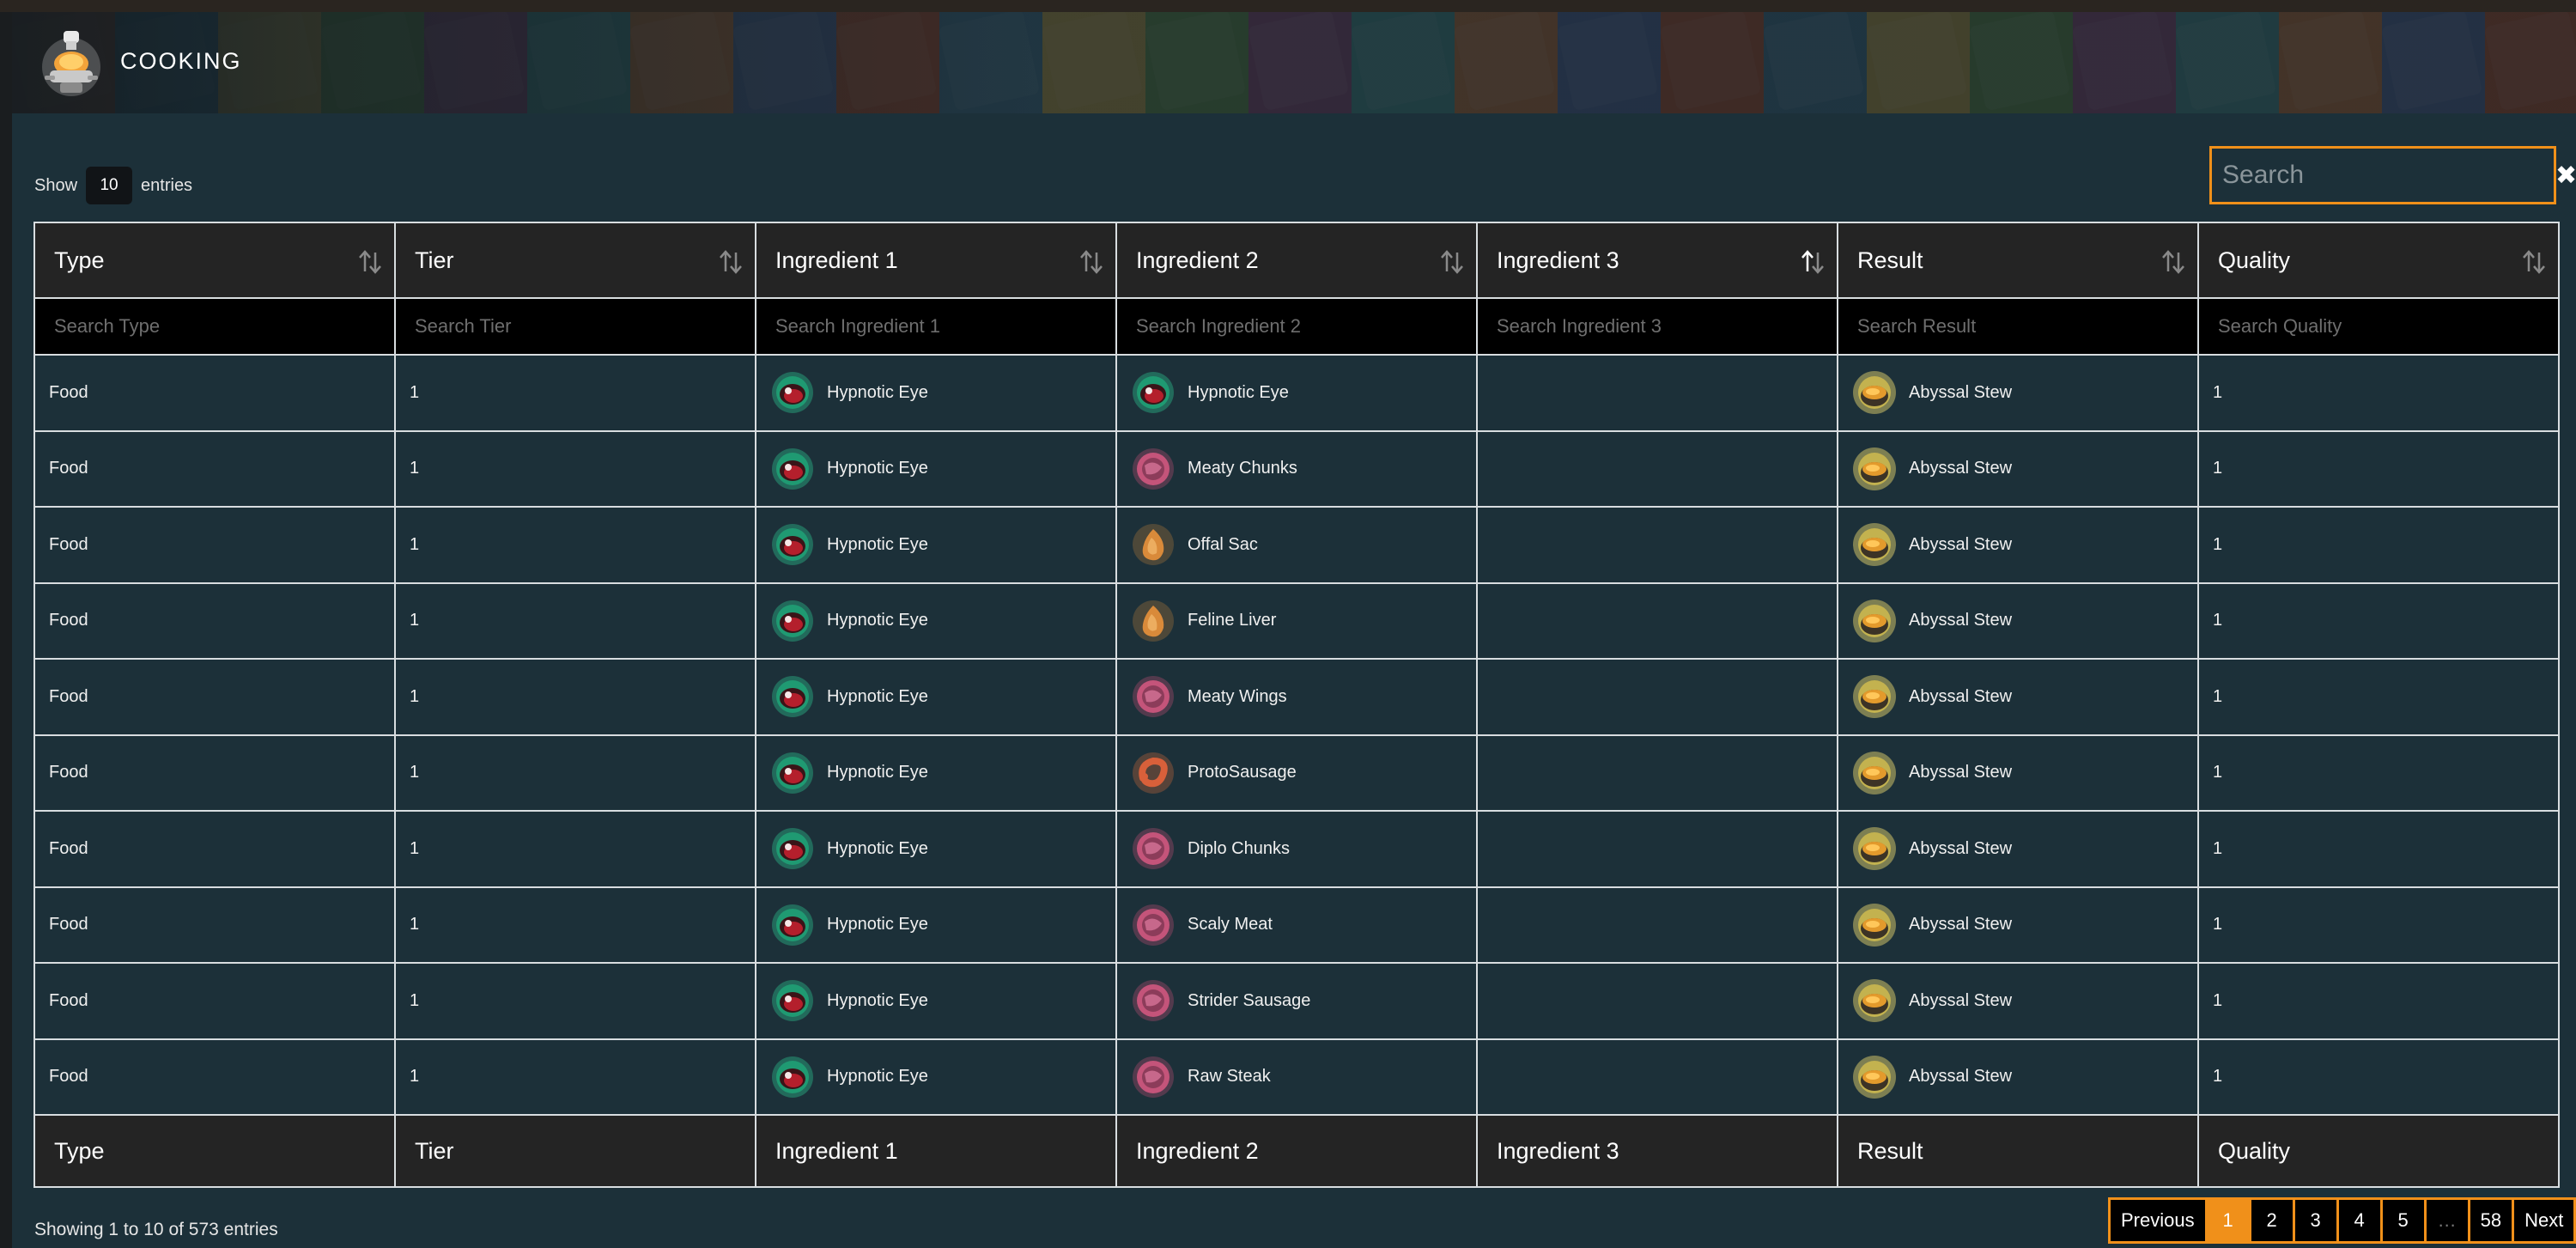  What do you see at coordinates (1297, 260) in the screenshot?
I see `column-header-ingredient-2: Ingredient 2` at bounding box center [1297, 260].